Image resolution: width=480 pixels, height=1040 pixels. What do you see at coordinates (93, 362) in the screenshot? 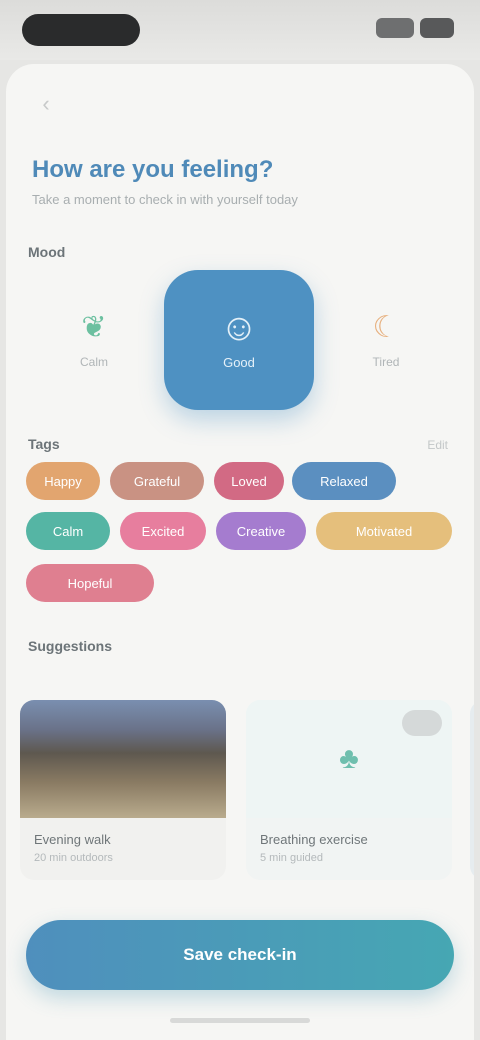
I see `mood-option-label: Calm` at bounding box center [93, 362].